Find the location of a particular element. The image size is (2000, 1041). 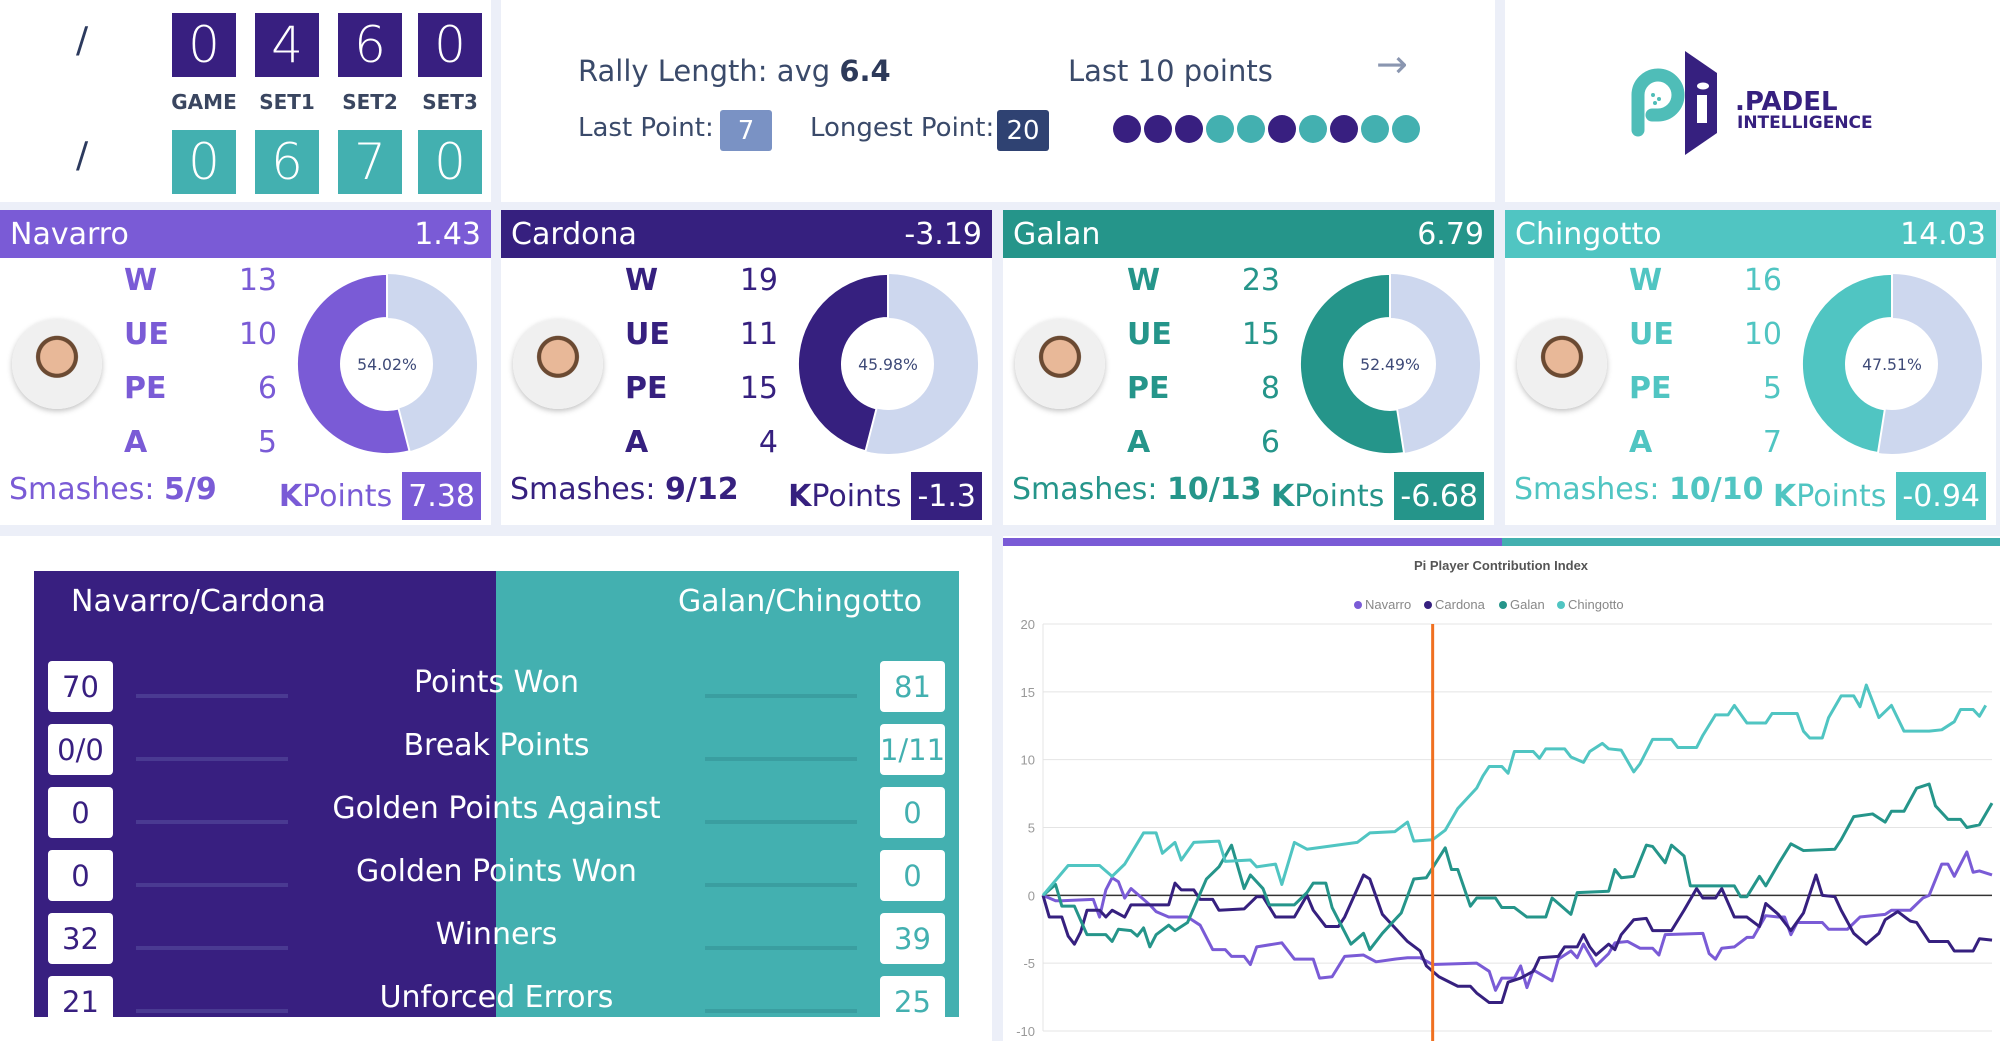

player-name: Galan is located at coordinates (1057, 234).